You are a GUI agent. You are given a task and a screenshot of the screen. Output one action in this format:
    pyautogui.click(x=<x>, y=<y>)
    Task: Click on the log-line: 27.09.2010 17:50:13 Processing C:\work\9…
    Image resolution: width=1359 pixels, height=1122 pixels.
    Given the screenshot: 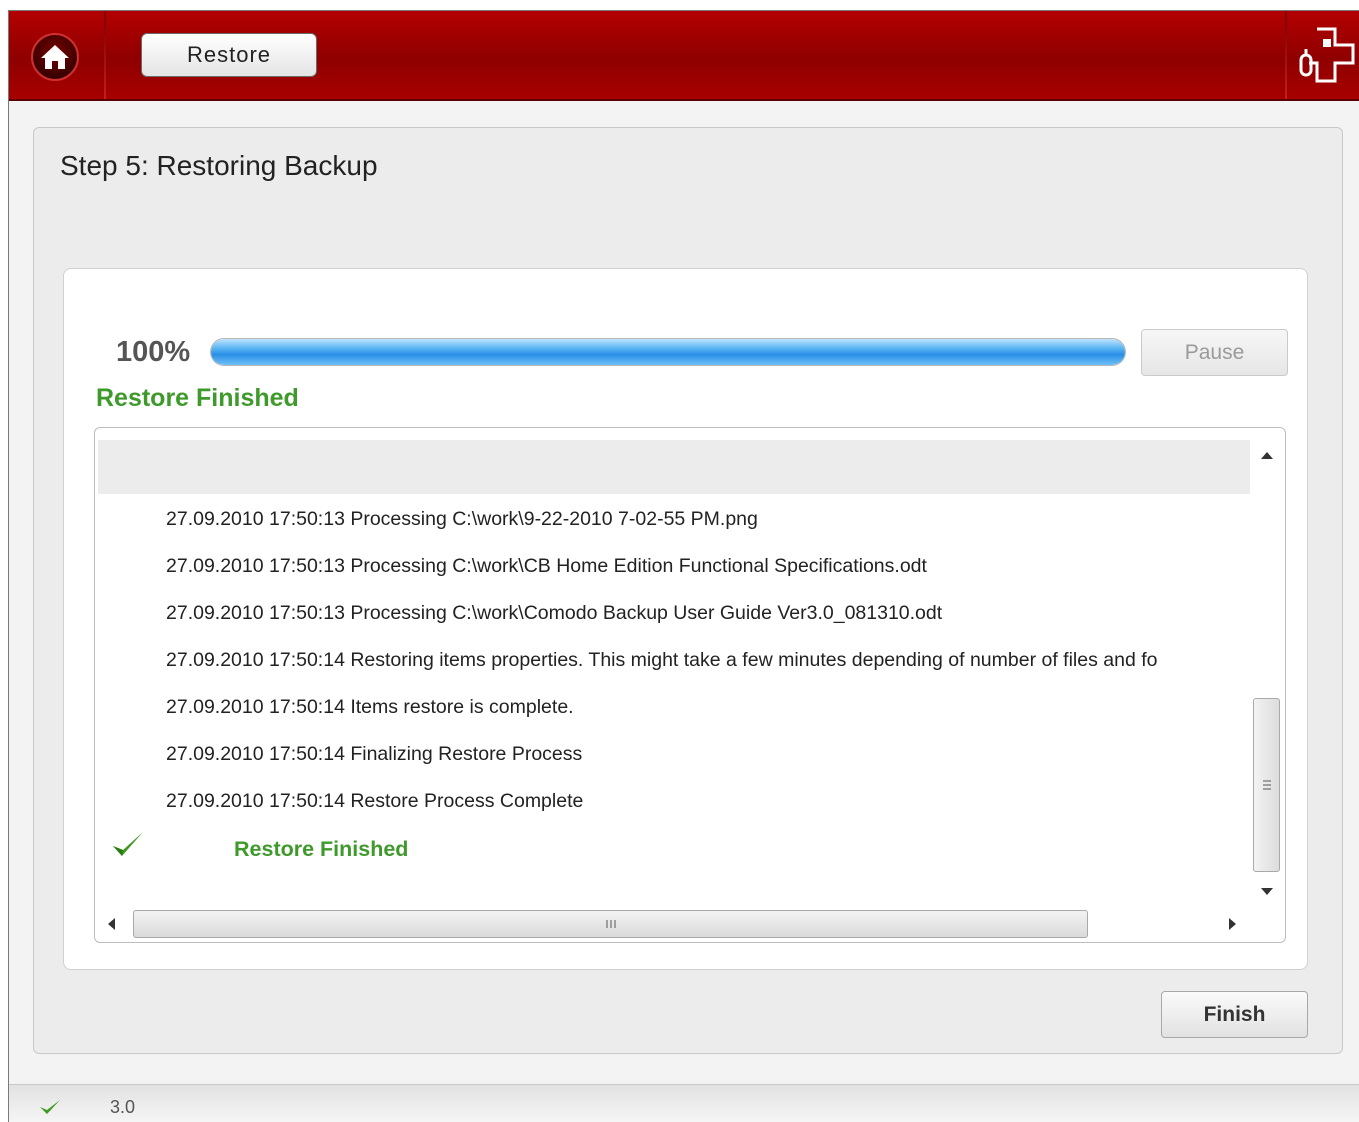 What is the action you would take?
    pyautogui.click(x=462, y=519)
    